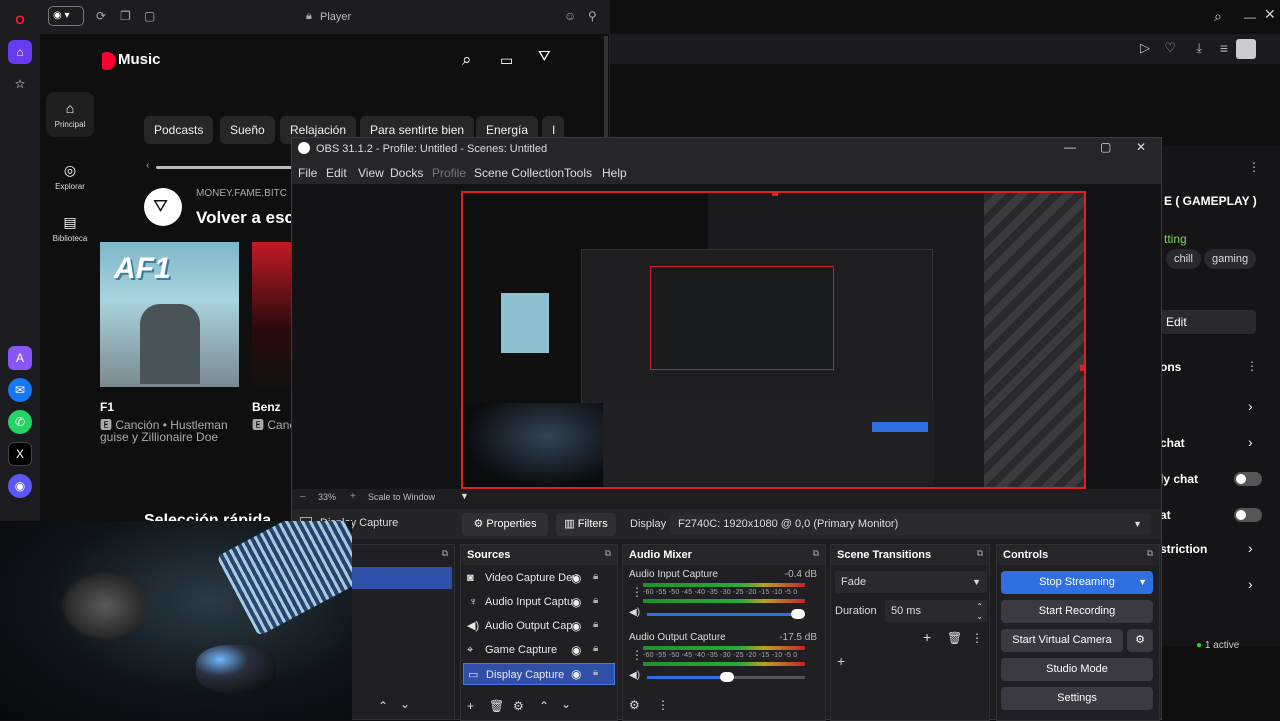 The image size is (1280, 721). What do you see at coordinates (586, 524) in the screenshot?
I see `filters-button: ▥ Filters` at bounding box center [586, 524].